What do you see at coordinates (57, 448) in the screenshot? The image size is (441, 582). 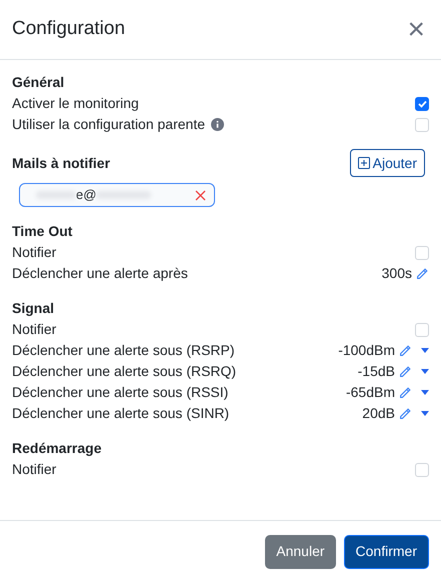 I see `section-title: Redémarrage` at bounding box center [57, 448].